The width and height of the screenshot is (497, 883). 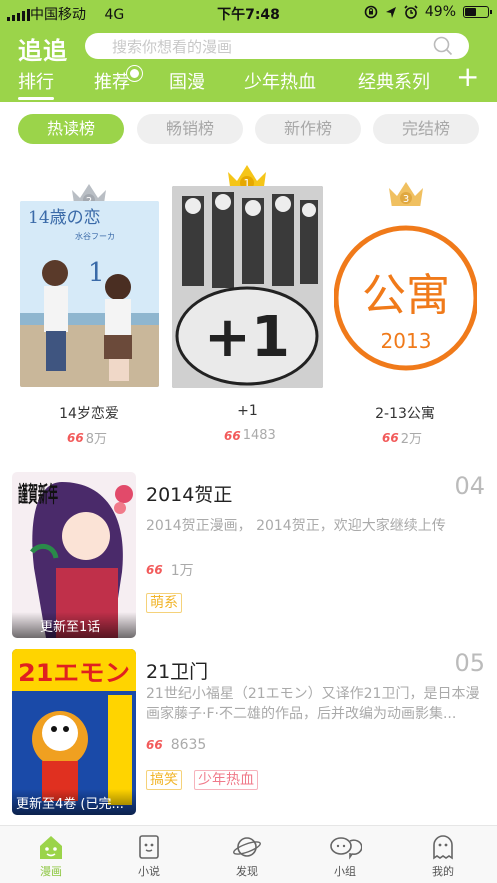 What do you see at coordinates (189, 493) in the screenshot?
I see `item-title: 2014贺正` at bounding box center [189, 493].